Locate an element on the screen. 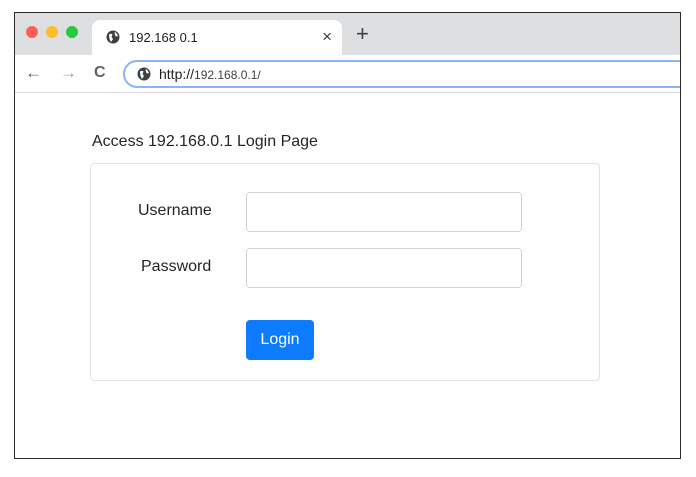  password-input is located at coordinates (384, 268).